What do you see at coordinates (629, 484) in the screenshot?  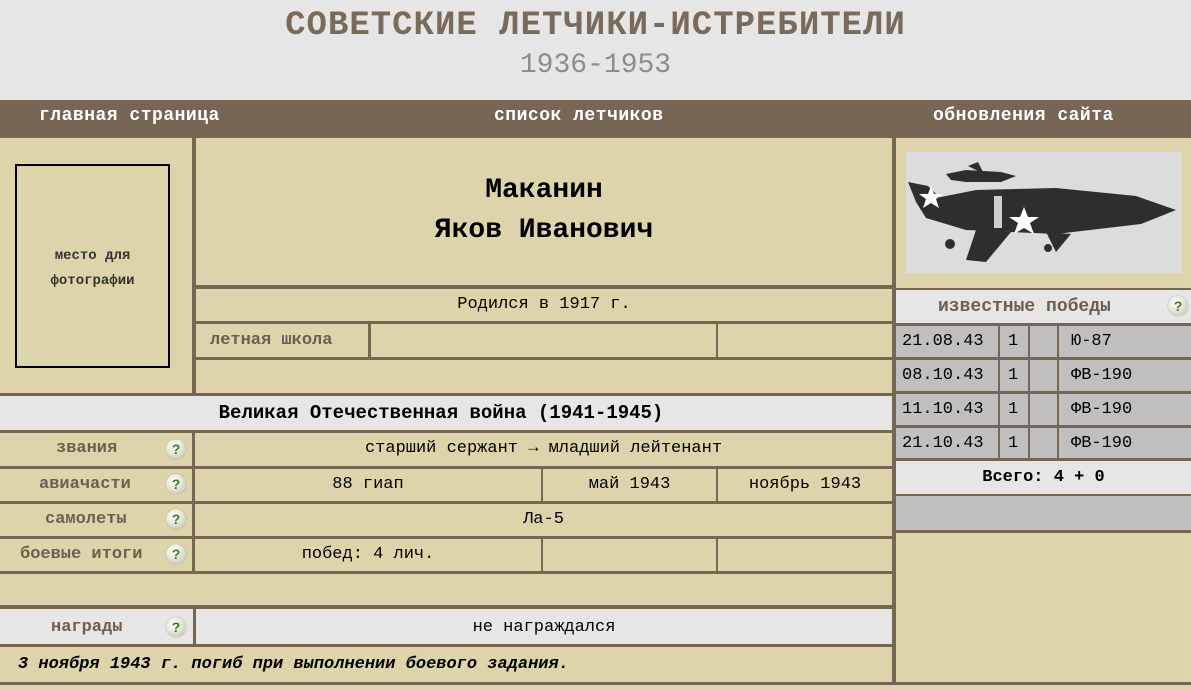 I see `unit-from: май 1943` at bounding box center [629, 484].